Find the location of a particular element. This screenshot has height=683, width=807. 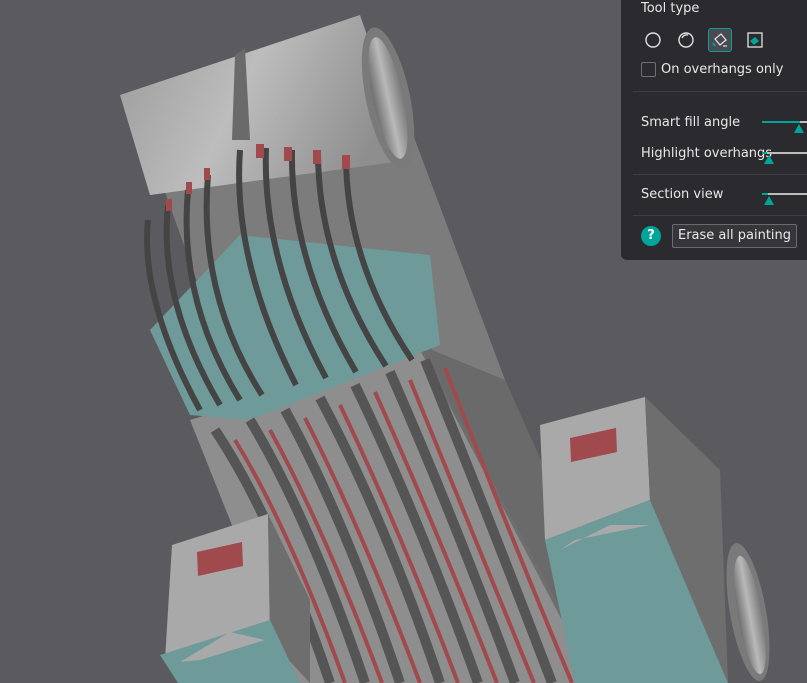

gap-fill-icon is located at coordinates (755, 40).